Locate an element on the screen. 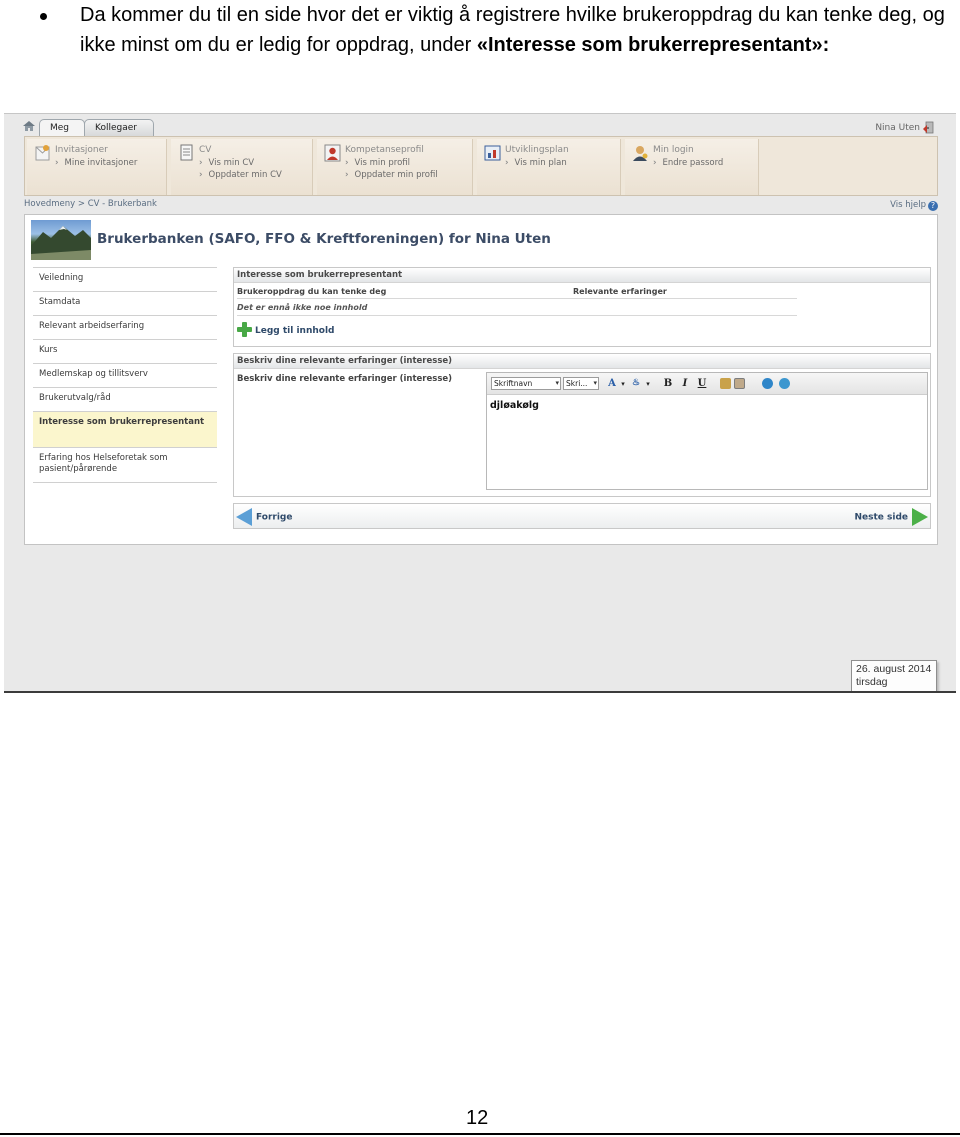 This screenshot has width=960, height=1137. add-content-button: Legg til innhold is located at coordinates (285, 329).